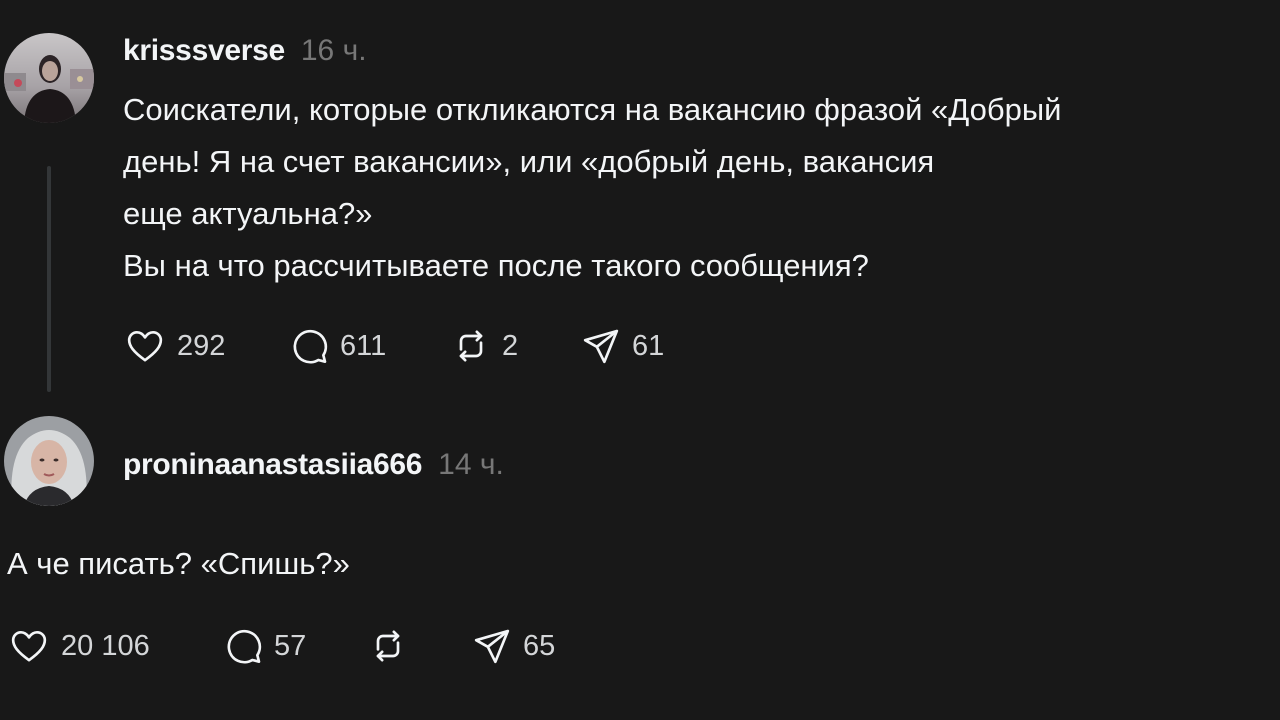  What do you see at coordinates (334, 51) in the screenshot?
I see `timestamp: 16 ч.` at bounding box center [334, 51].